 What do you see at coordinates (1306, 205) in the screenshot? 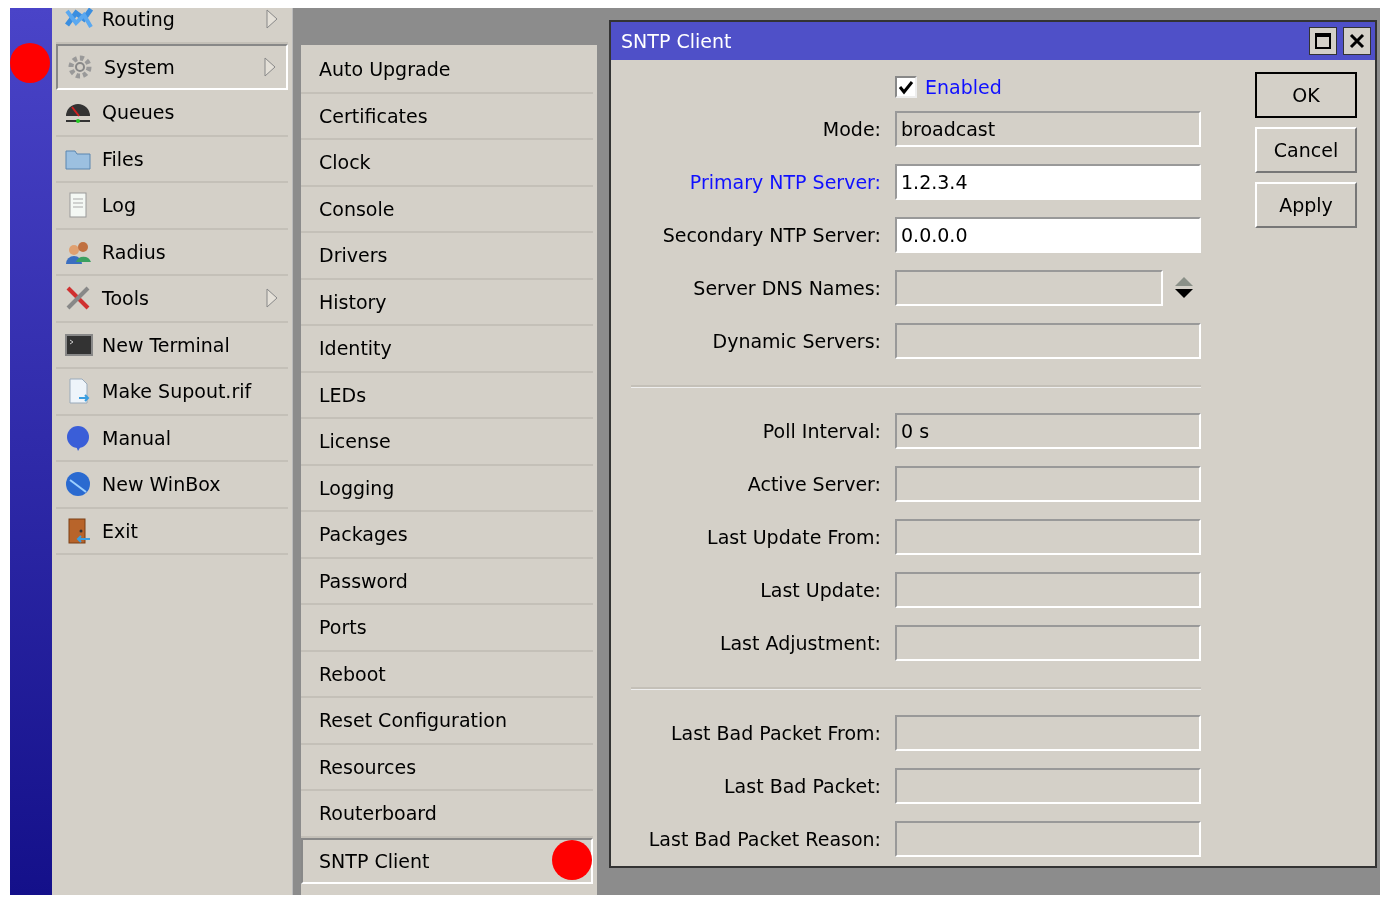
I see `dialog-button: Apply` at bounding box center [1306, 205].